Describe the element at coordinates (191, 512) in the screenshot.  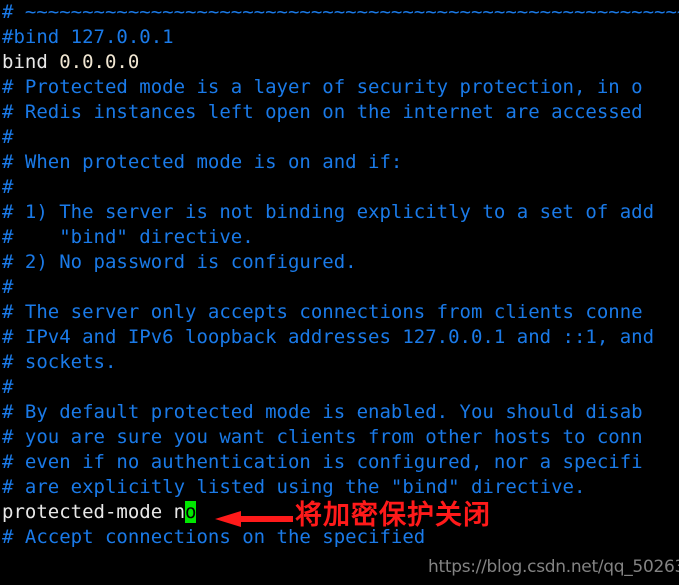
I see `text-cursor: o` at that location.